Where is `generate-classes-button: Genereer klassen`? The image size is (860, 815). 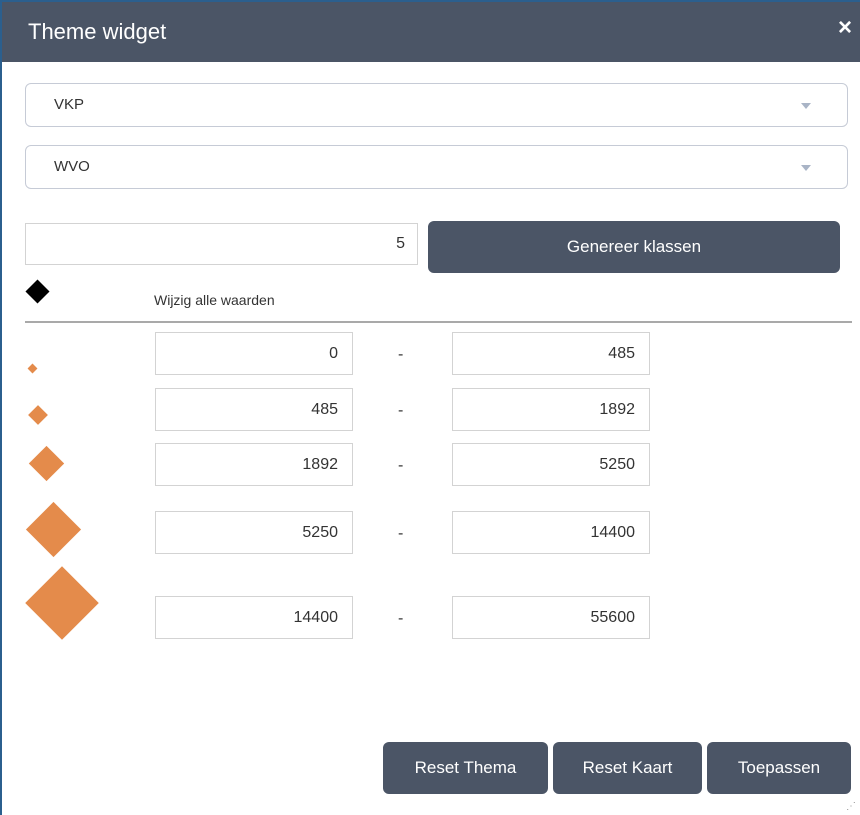
generate-classes-button: Genereer klassen is located at coordinates (634, 247).